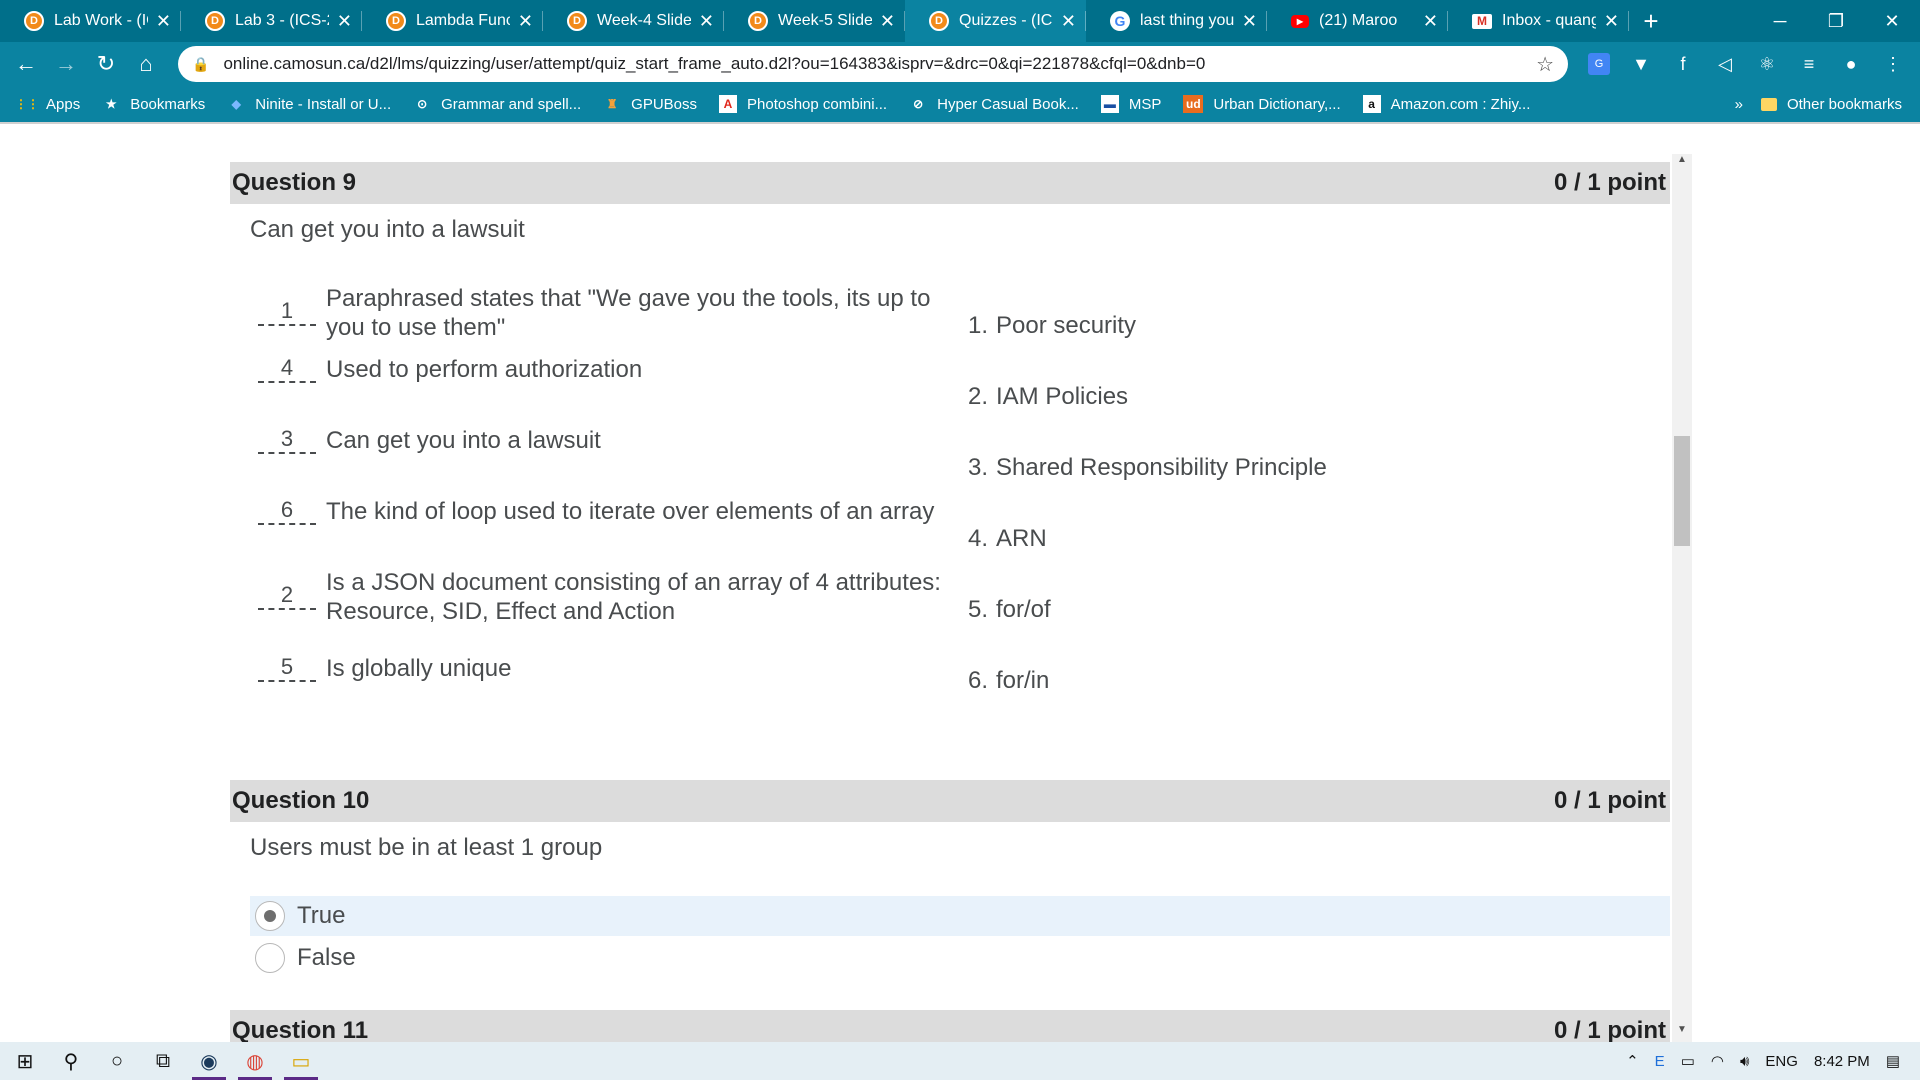 The width and height of the screenshot is (1920, 1080). Describe the element at coordinates (1609, 1029) in the screenshot. I see `question-points: 0 / 1 point` at that location.